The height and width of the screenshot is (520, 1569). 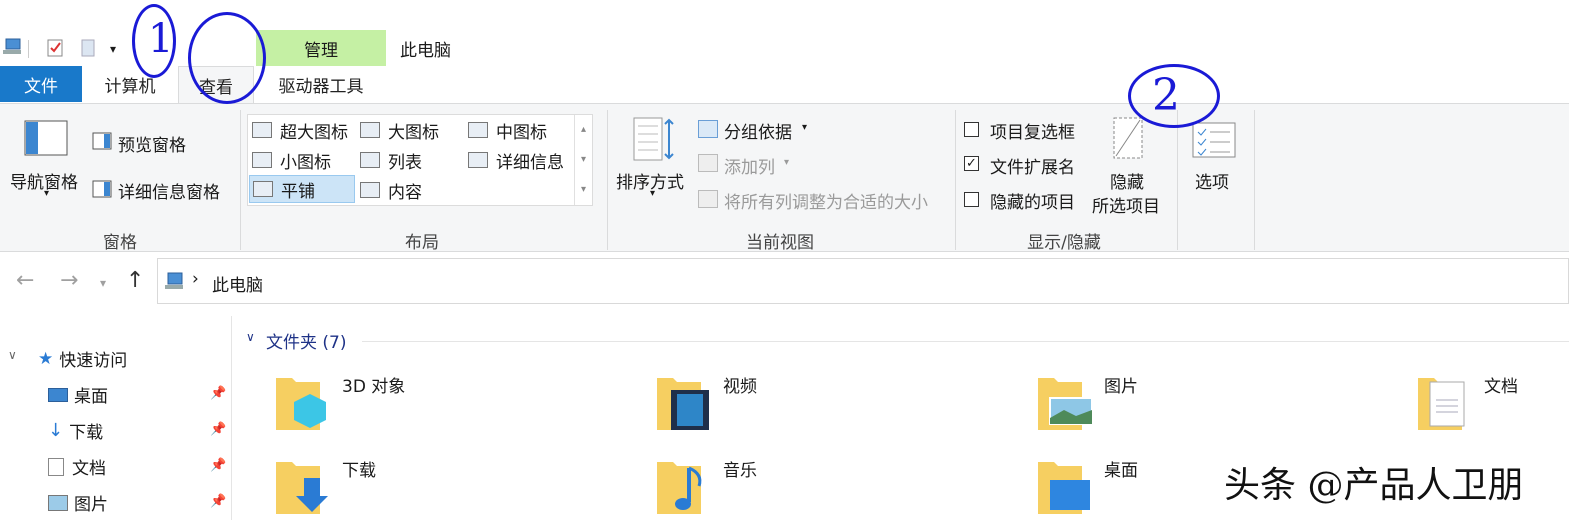 What do you see at coordinates (88, 48) in the screenshot?
I see `new-folder-icon` at bounding box center [88, 48].